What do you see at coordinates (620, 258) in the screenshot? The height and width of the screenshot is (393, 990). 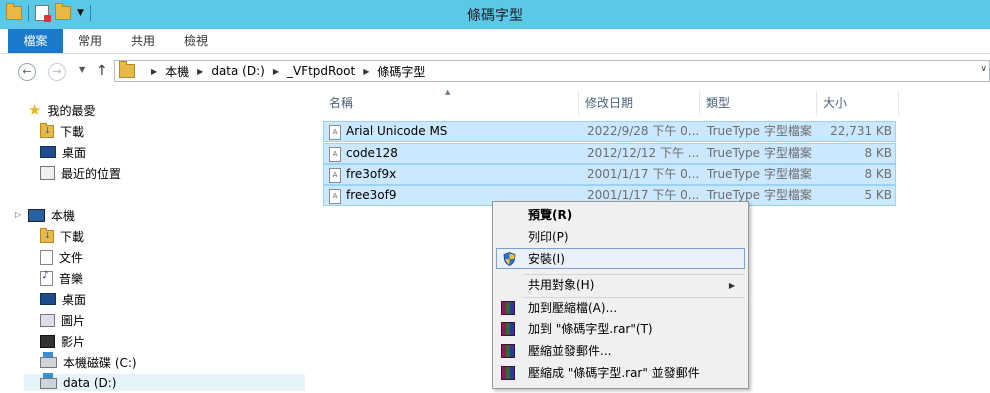 I see `menu-item-install: 安裝(I)` at bounding box center [620, 258].